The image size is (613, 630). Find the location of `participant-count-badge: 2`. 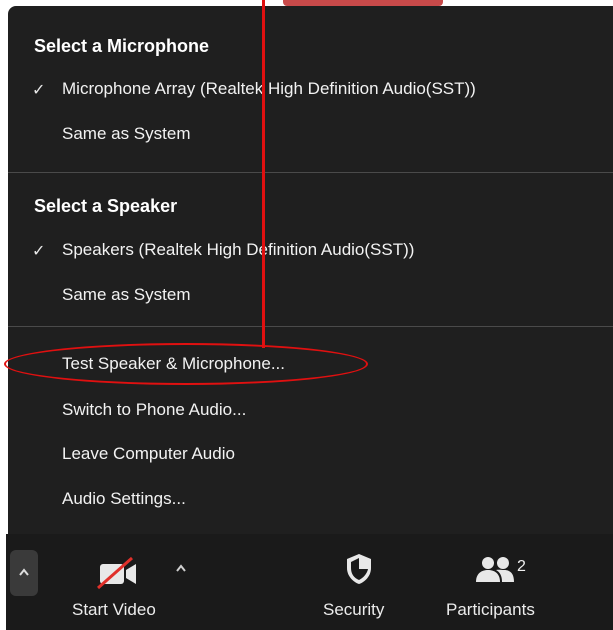

participant-count-badge: 2 is located at coordinates (521, 566).